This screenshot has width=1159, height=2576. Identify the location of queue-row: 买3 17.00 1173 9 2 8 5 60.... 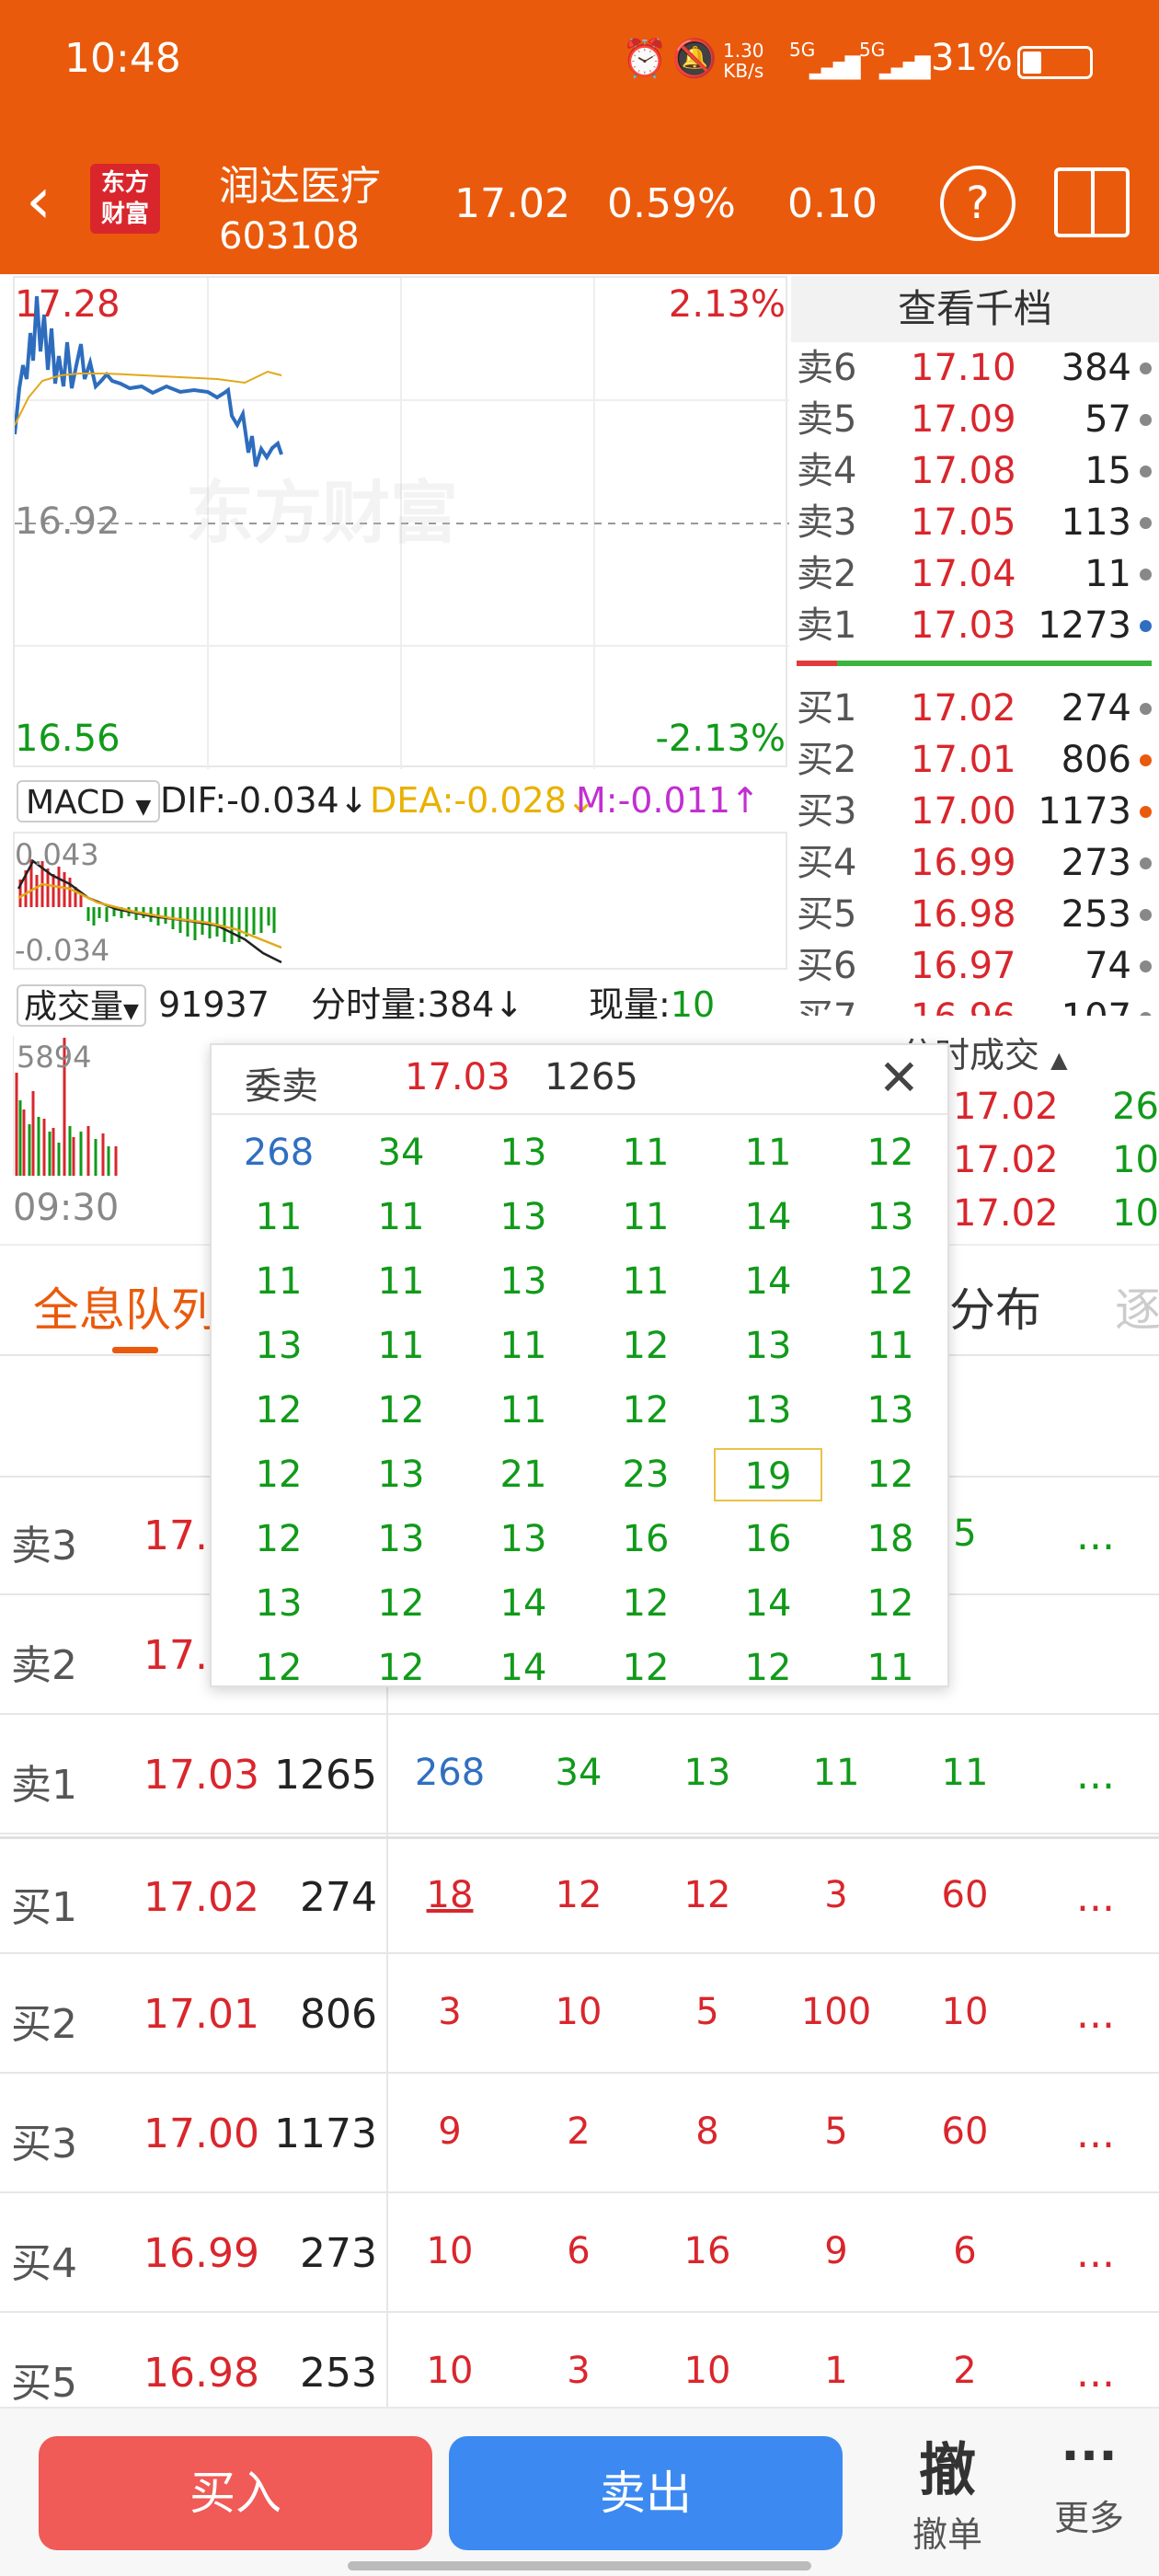
(579, 2134).